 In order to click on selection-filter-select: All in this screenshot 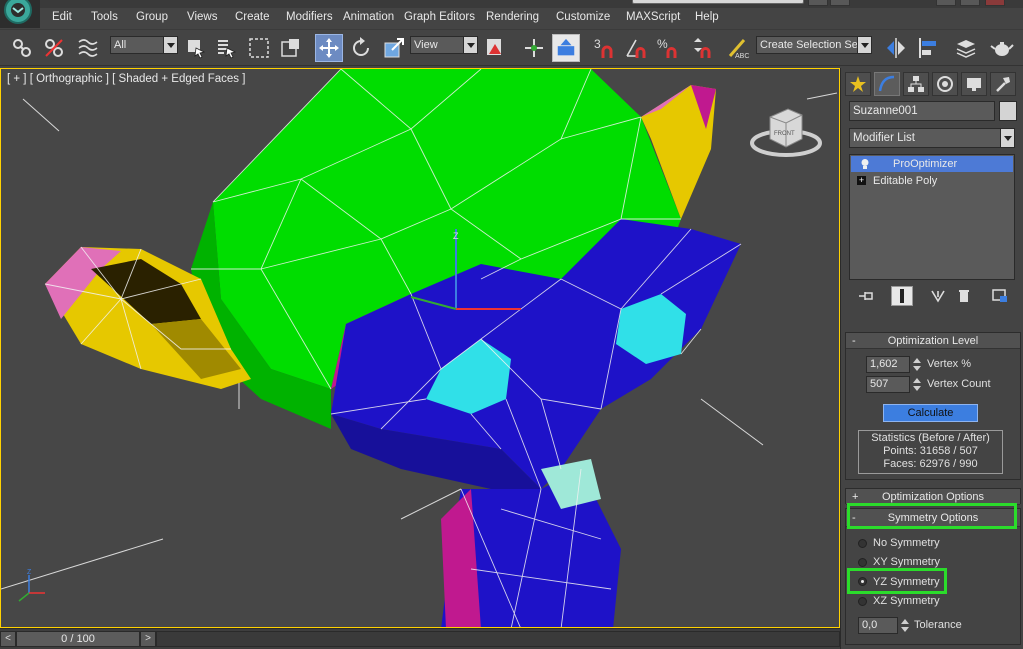, I will do `click(144, 45)`.